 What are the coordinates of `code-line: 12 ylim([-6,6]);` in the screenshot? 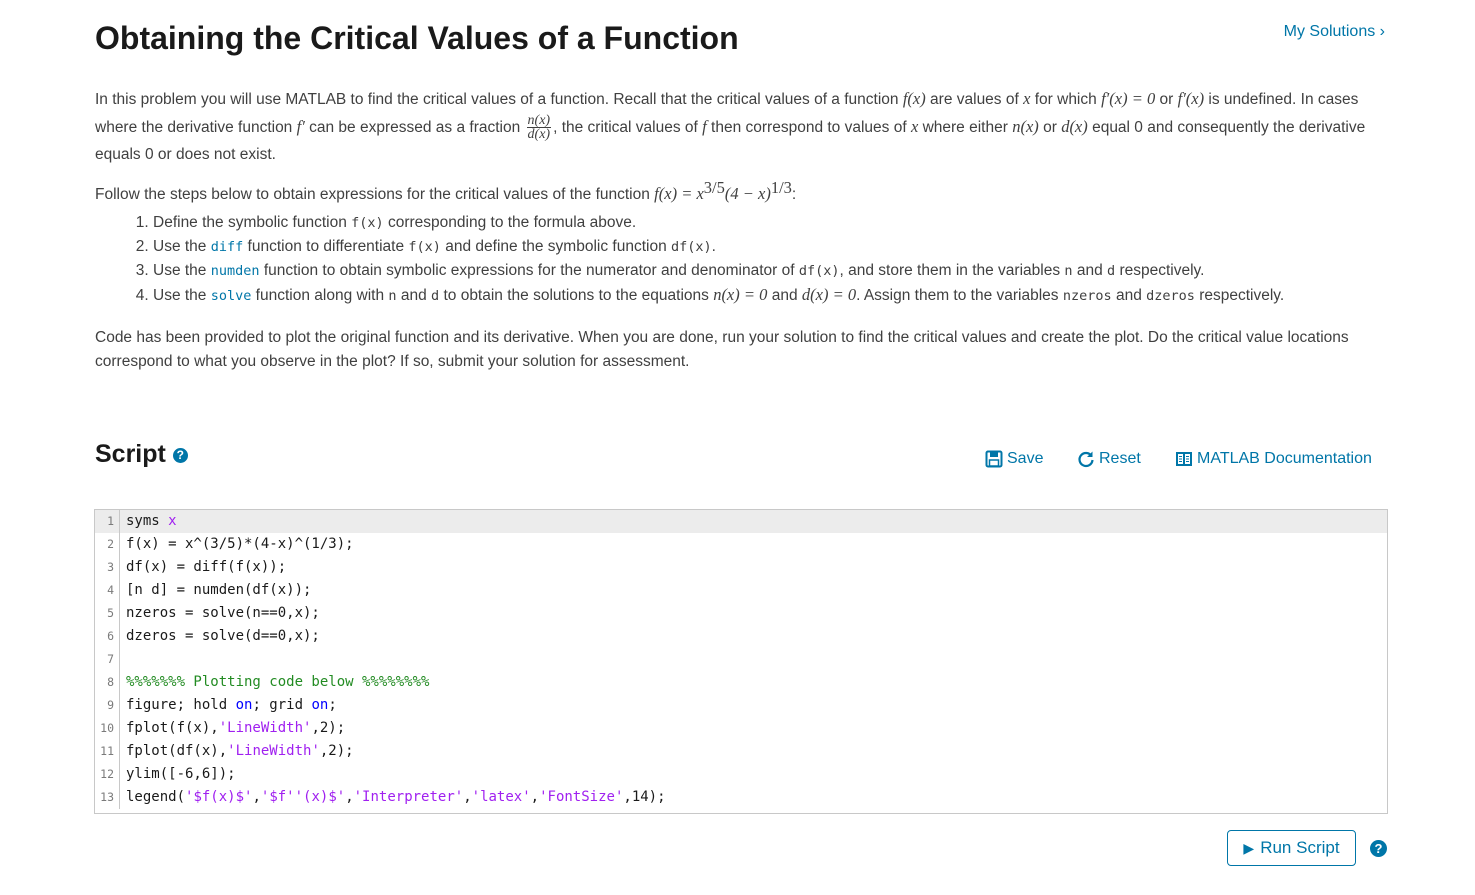 It's located at (741, 774).